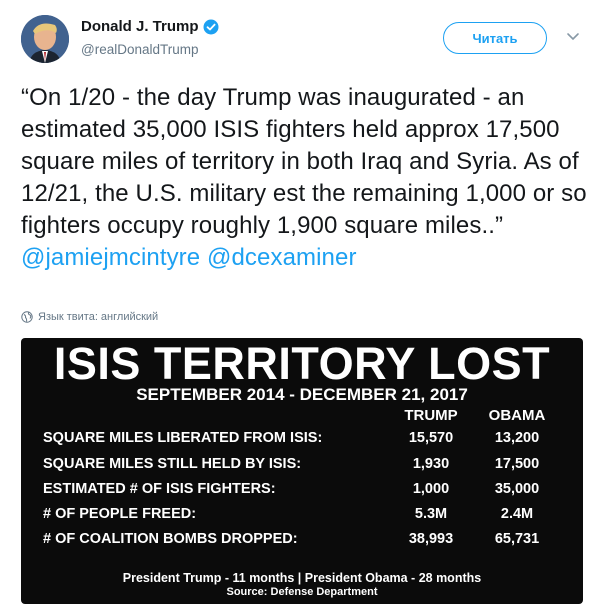 This screenshot has width=607, height=613. What do you see at coordinates (172, 464) in the screenshot?
I see `row-label: SQUARE MILES STILL HELD BY ISIS:` at bounding box center [172, 464].